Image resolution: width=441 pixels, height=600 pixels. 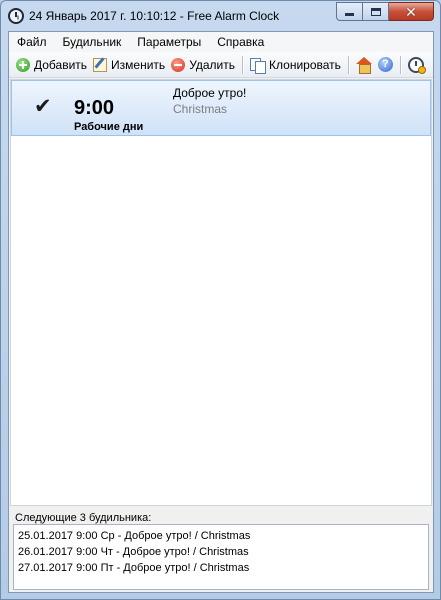 What do you see at coordinates (45, 106) in the screenshot?
I see `alarm-enabled-checkmark-icon: ✔` at bounding box center [45, 106].